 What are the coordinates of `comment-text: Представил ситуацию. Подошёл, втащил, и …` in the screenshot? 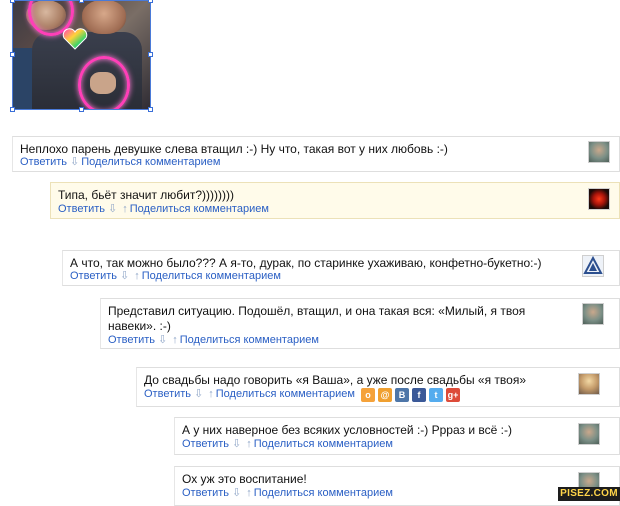 It's located at (316, 319).